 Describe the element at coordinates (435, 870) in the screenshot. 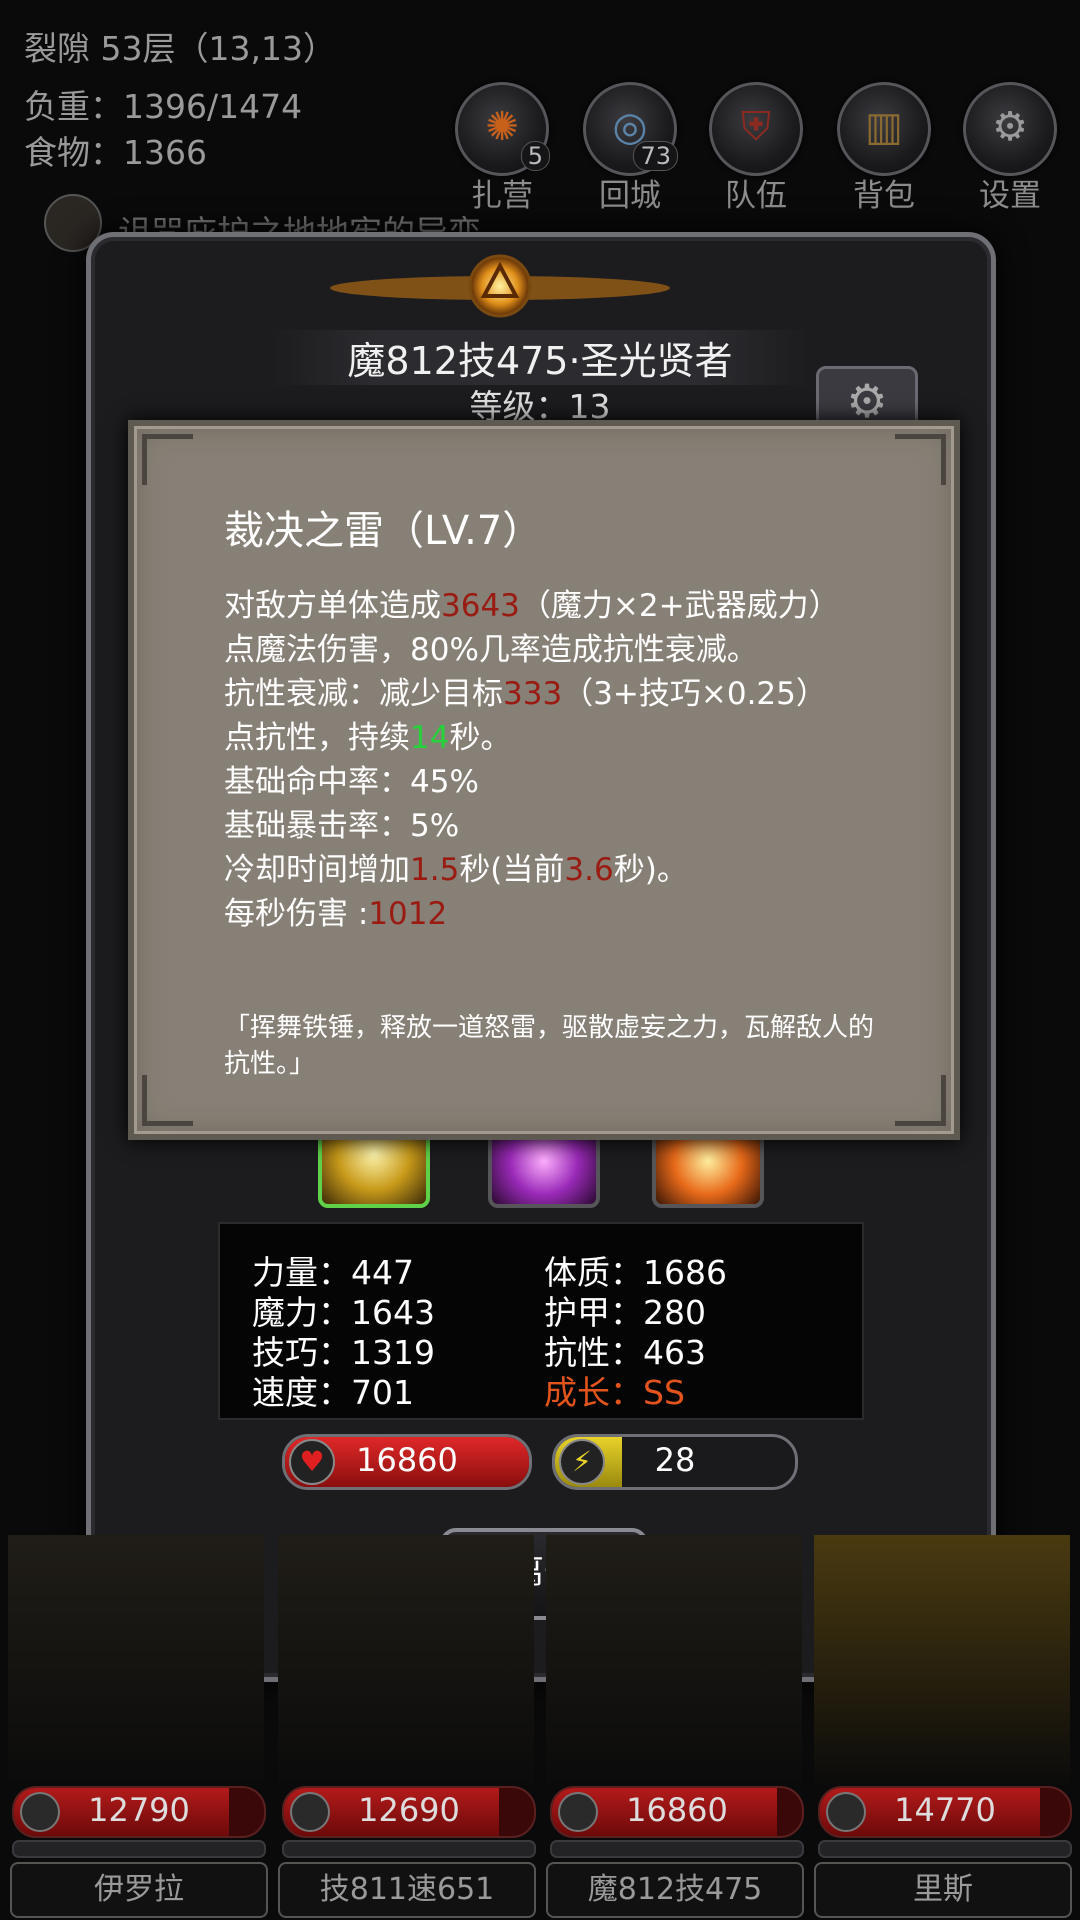

I see `cooldown-increase-value: 1.5` at that location.